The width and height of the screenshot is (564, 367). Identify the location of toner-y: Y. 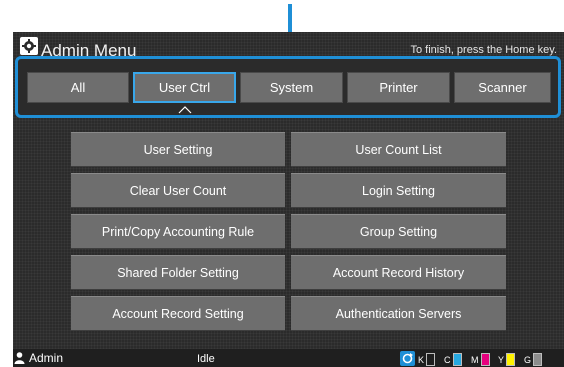
(507, 359).